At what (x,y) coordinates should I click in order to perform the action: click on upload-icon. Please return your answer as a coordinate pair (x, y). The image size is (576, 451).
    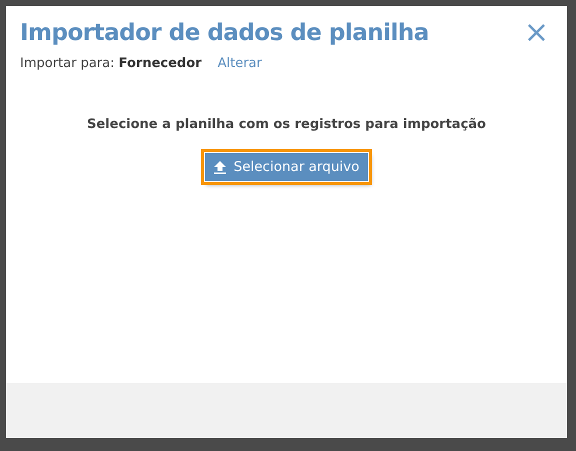
    Looking at the image, I should click on (220, 167).